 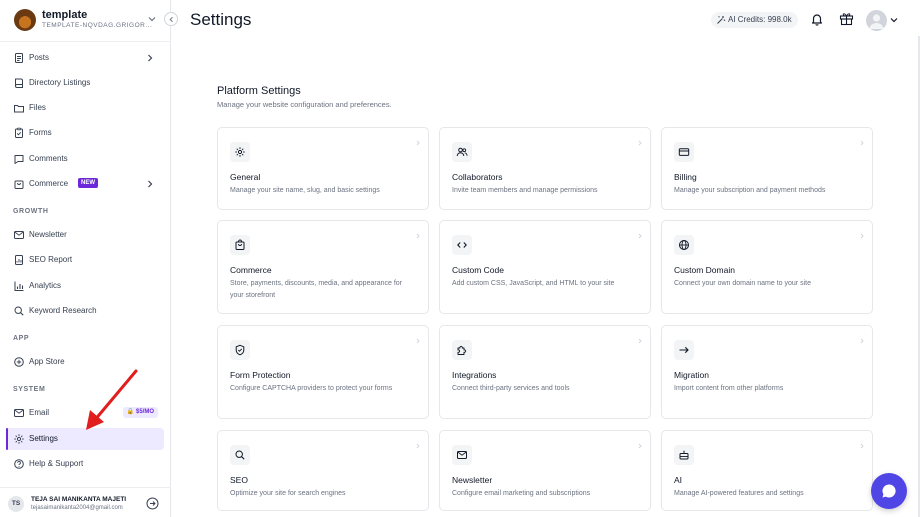 I want to click on sidebar-item-label: Newsletter, so click(x=48, y=234).